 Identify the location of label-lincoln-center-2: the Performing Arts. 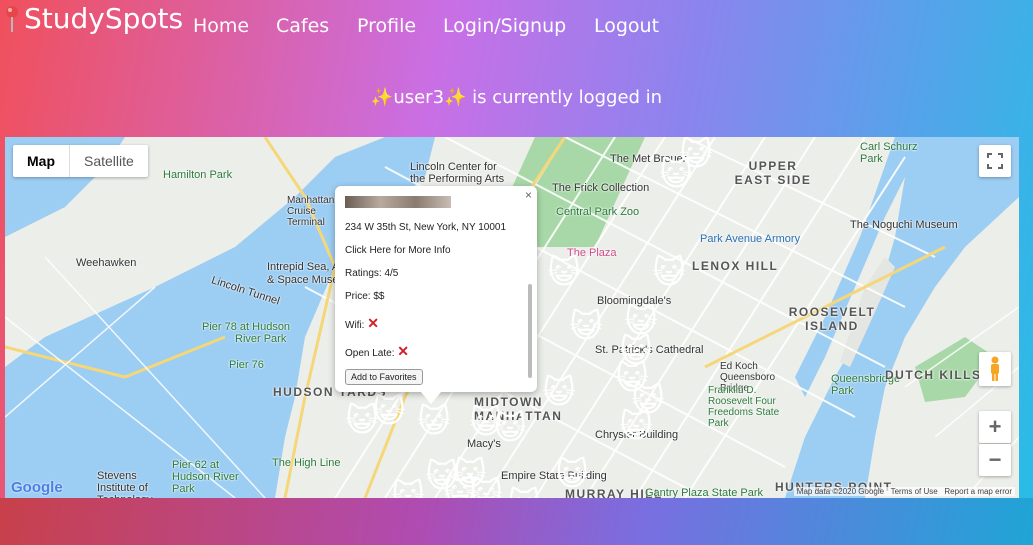
(457, 179).